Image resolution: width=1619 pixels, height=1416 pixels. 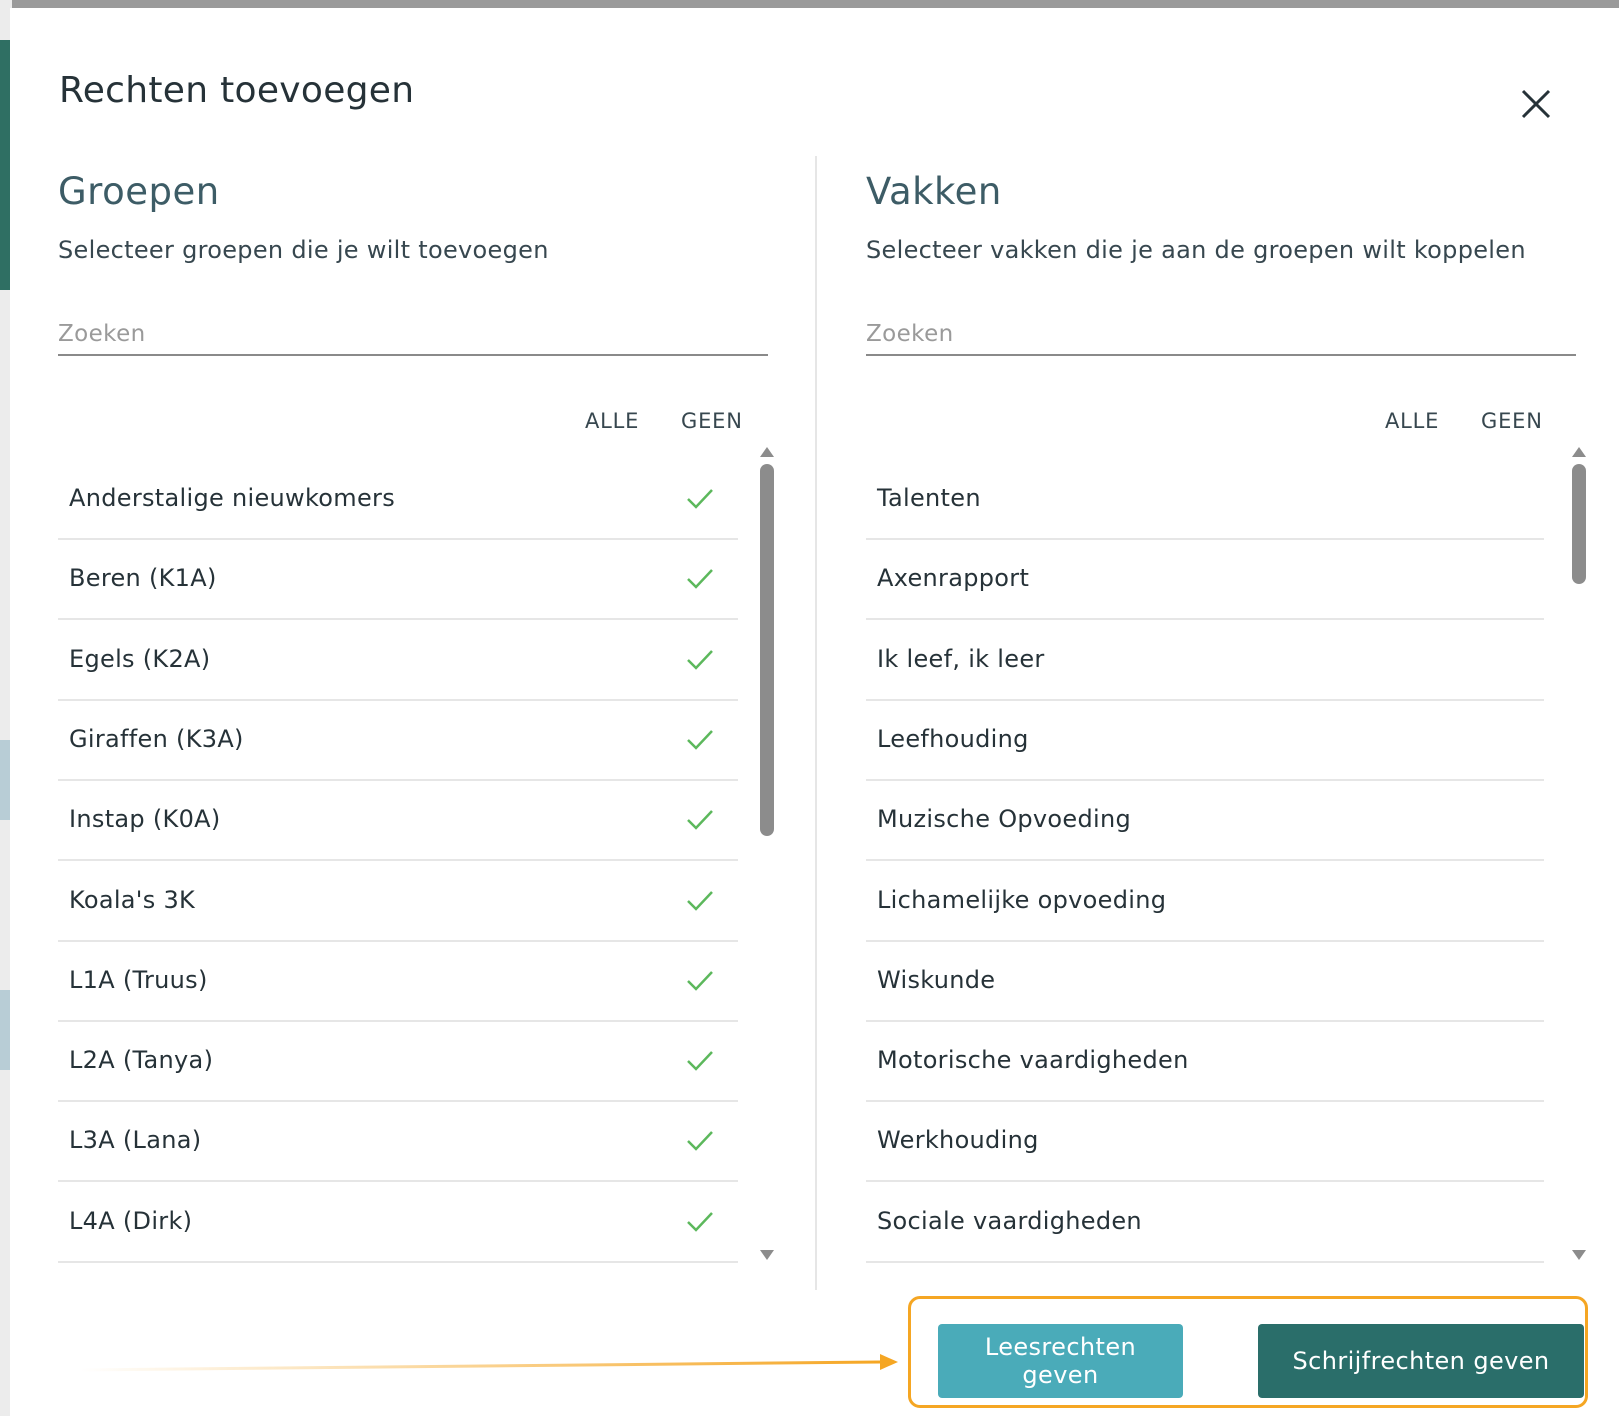 What do you see at coordinates (961, 658) in the screenshot?
I see `list-item-label: Ik leef, ik leer` at bounding box center [961, 658].